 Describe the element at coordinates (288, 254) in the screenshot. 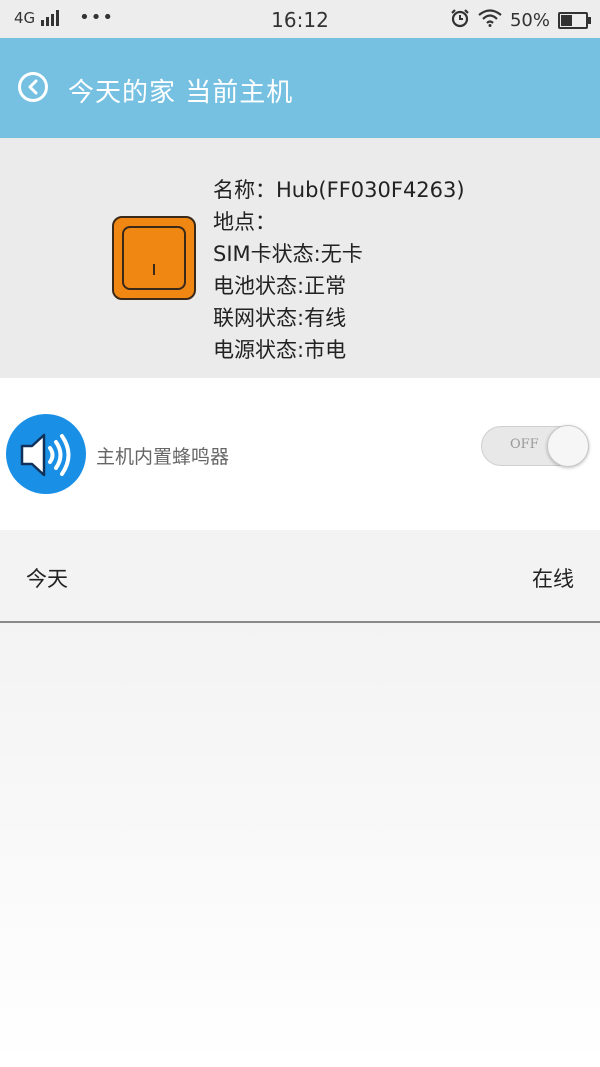

I see `sim-status: SIM卡状态:无卡` at that location.